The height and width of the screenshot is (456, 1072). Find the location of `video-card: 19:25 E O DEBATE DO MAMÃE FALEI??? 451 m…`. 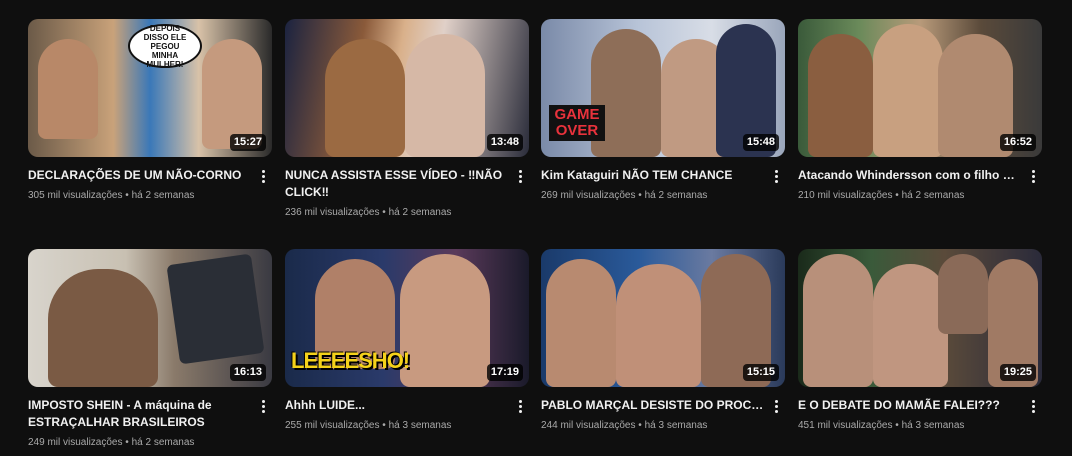

video-card: 19:25 E O DEBATE DO MAMÃE FALEI??? 451 m… is located at coordinates (920, 341).